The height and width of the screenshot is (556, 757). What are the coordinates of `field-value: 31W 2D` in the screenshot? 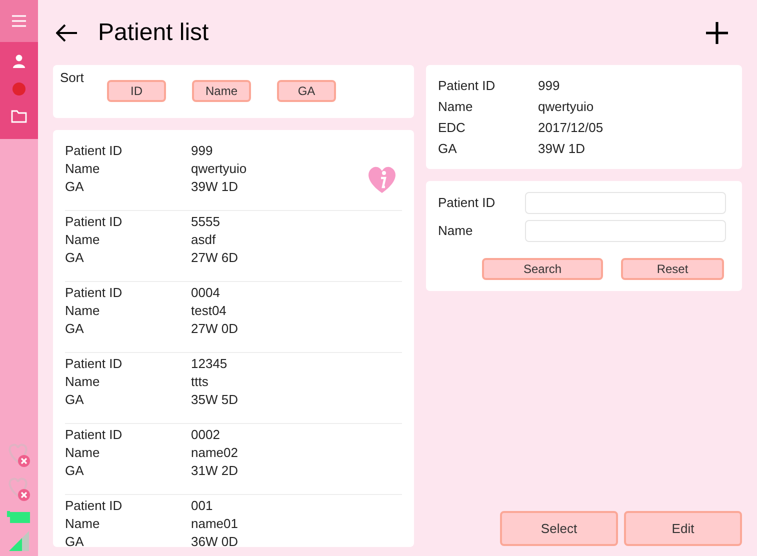 It's located at (214, 471).